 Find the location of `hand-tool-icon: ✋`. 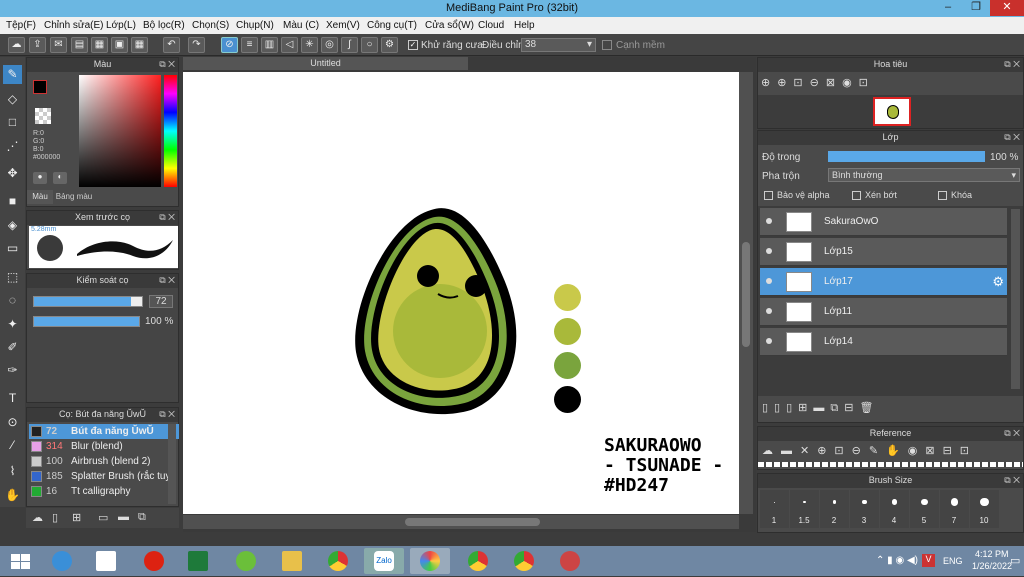

hand-tool-icon: ✋ is located at coordinates (12, 495).